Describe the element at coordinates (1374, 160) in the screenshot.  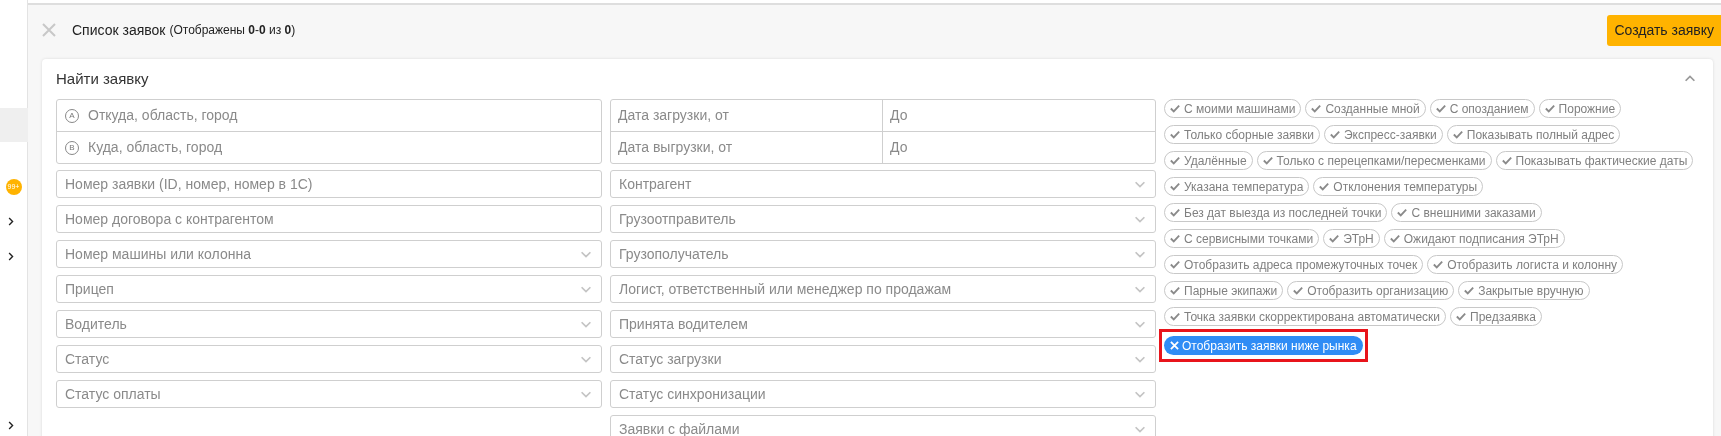
I see `filter-tag: Только с перецепками/пересменками` at that location.